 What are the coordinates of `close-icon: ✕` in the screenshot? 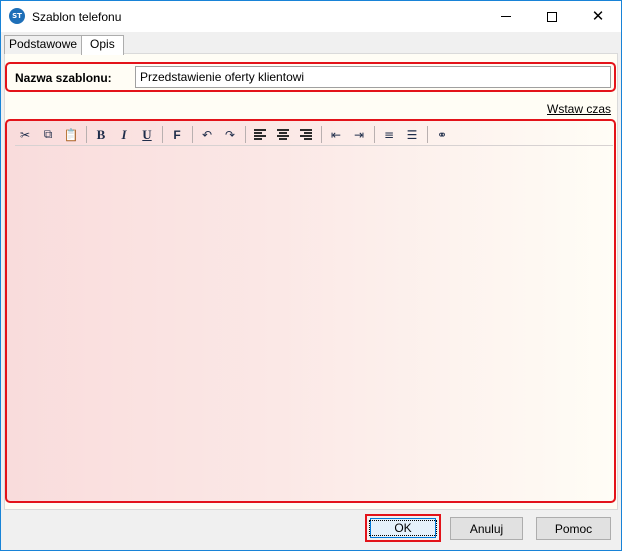 It's located at (598, 16).